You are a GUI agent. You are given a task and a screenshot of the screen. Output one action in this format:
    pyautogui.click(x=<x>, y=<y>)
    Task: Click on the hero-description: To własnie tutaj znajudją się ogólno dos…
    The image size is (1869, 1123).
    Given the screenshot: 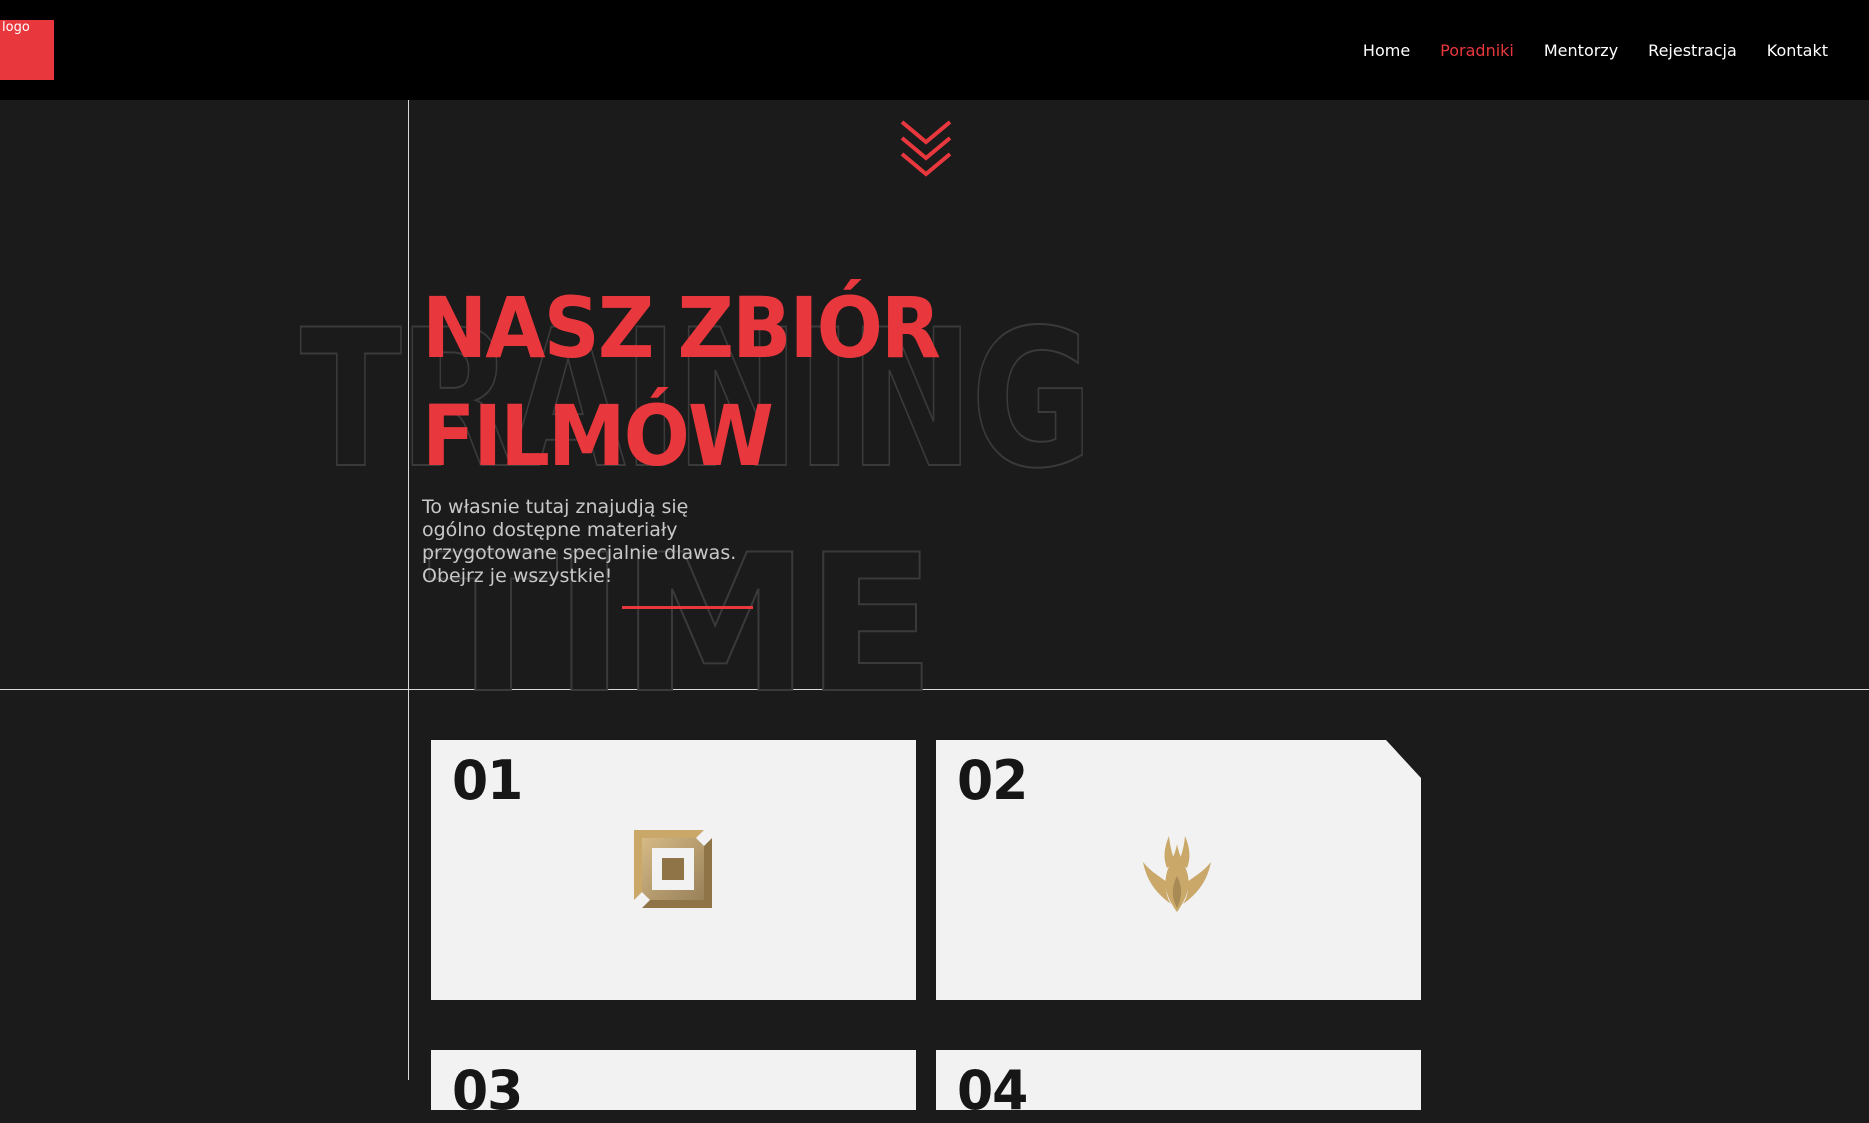 What is the action you would take?
    pyautogui.click(x=579, y=541)
    